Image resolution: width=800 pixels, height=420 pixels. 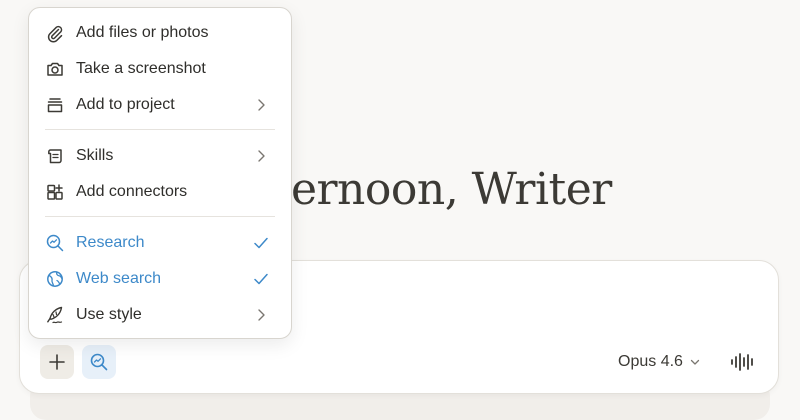 What do you see at coordinates (160, 315) in the screenshot?
I see `menu-item-use-style: Use style` at bounding box center [160, 315].